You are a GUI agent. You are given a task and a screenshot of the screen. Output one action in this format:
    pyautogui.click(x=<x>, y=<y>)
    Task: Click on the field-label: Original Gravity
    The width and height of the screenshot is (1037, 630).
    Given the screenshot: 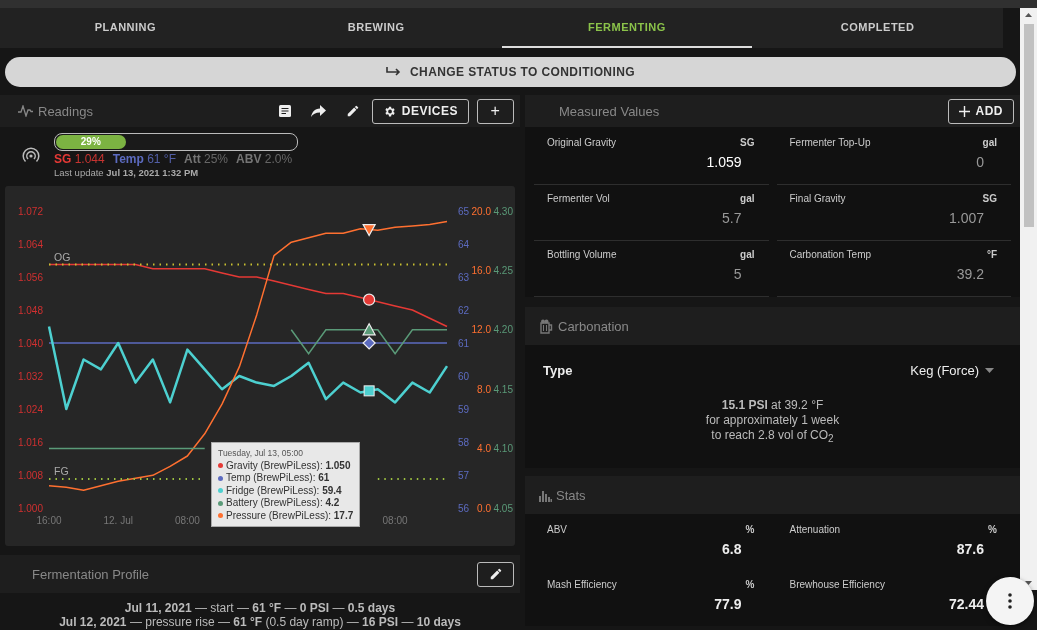 What is the action you would take?
    pyautogui.click(x=581, y=142)
    